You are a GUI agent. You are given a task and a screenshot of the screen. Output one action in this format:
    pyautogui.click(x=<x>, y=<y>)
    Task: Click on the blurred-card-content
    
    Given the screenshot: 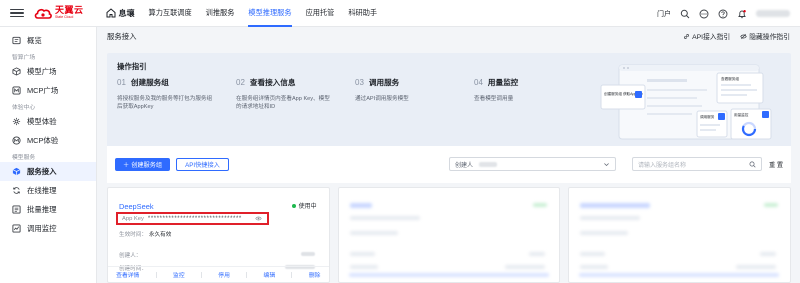 What is the action you would take?
    pyautogui.click(x=449, y=235)
    